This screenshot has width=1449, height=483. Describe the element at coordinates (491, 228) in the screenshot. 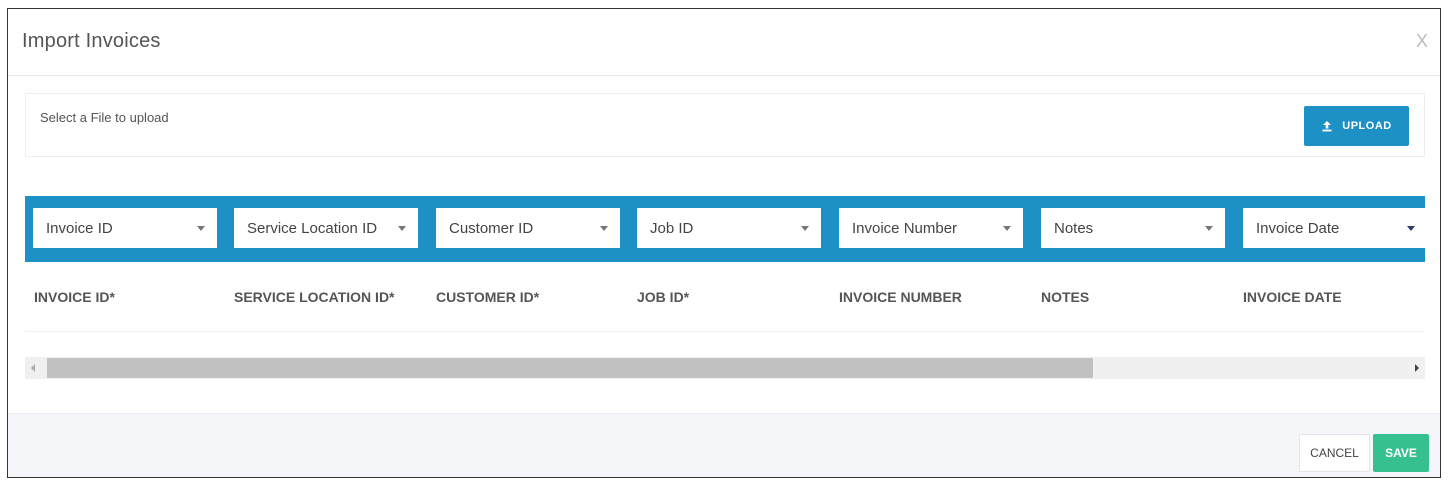

I see `select-value: Customer ID` at that location.